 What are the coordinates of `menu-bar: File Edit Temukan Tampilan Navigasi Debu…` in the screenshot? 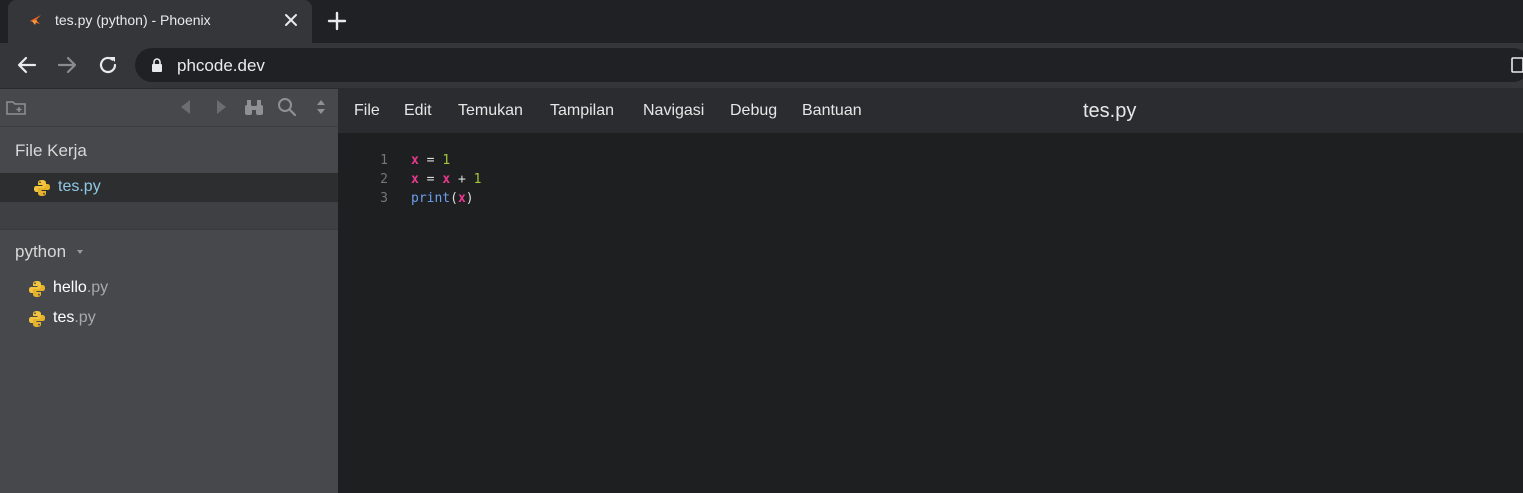 It's located at (930, 111).